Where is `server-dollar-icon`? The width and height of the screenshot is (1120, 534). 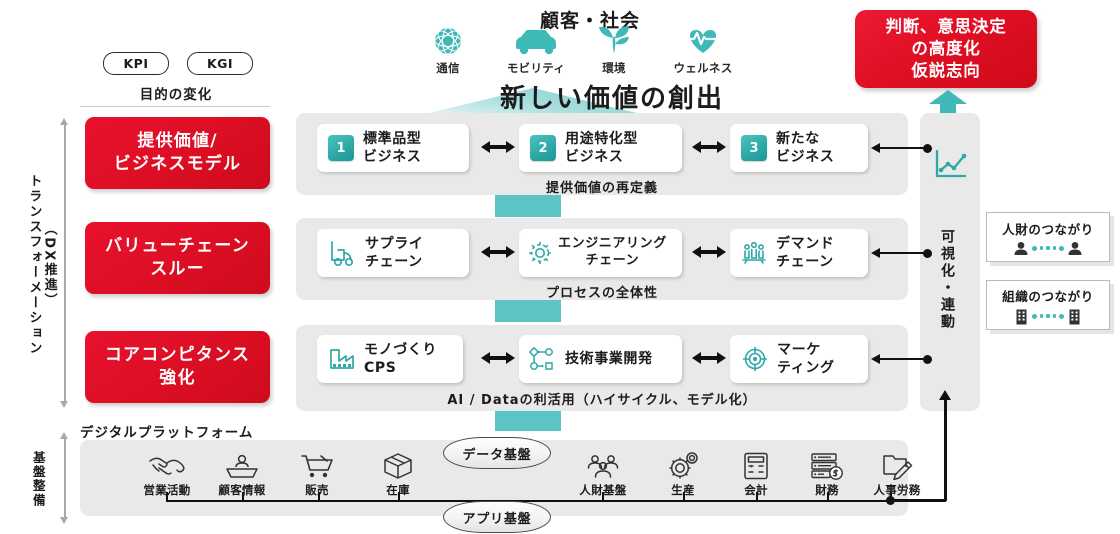 server-dollar-icon is located at coordinates (827, 466).